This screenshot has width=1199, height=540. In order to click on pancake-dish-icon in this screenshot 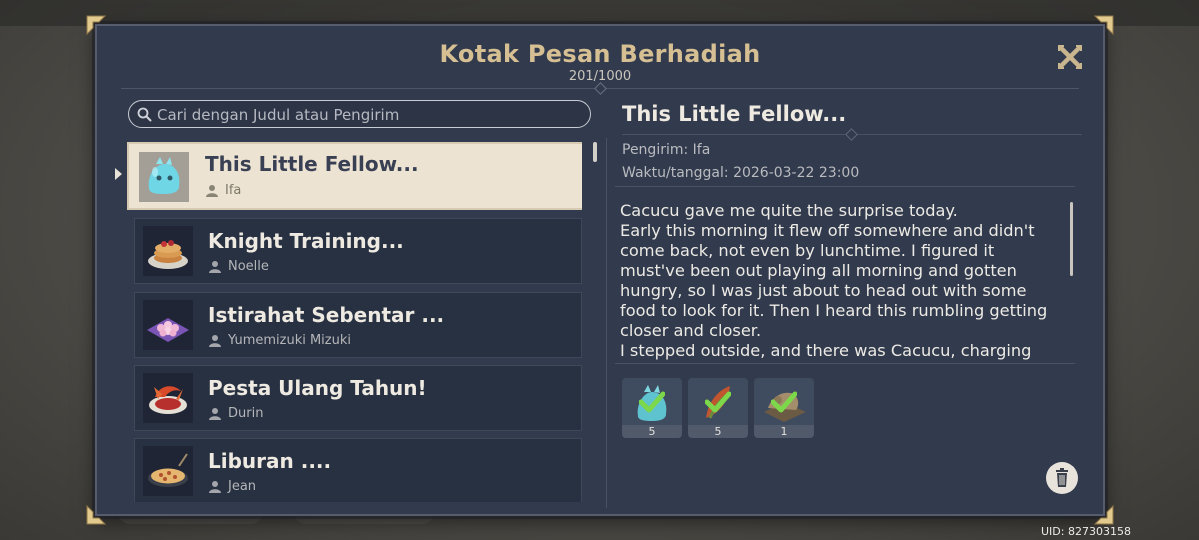, I will do `click(168, 251)`.